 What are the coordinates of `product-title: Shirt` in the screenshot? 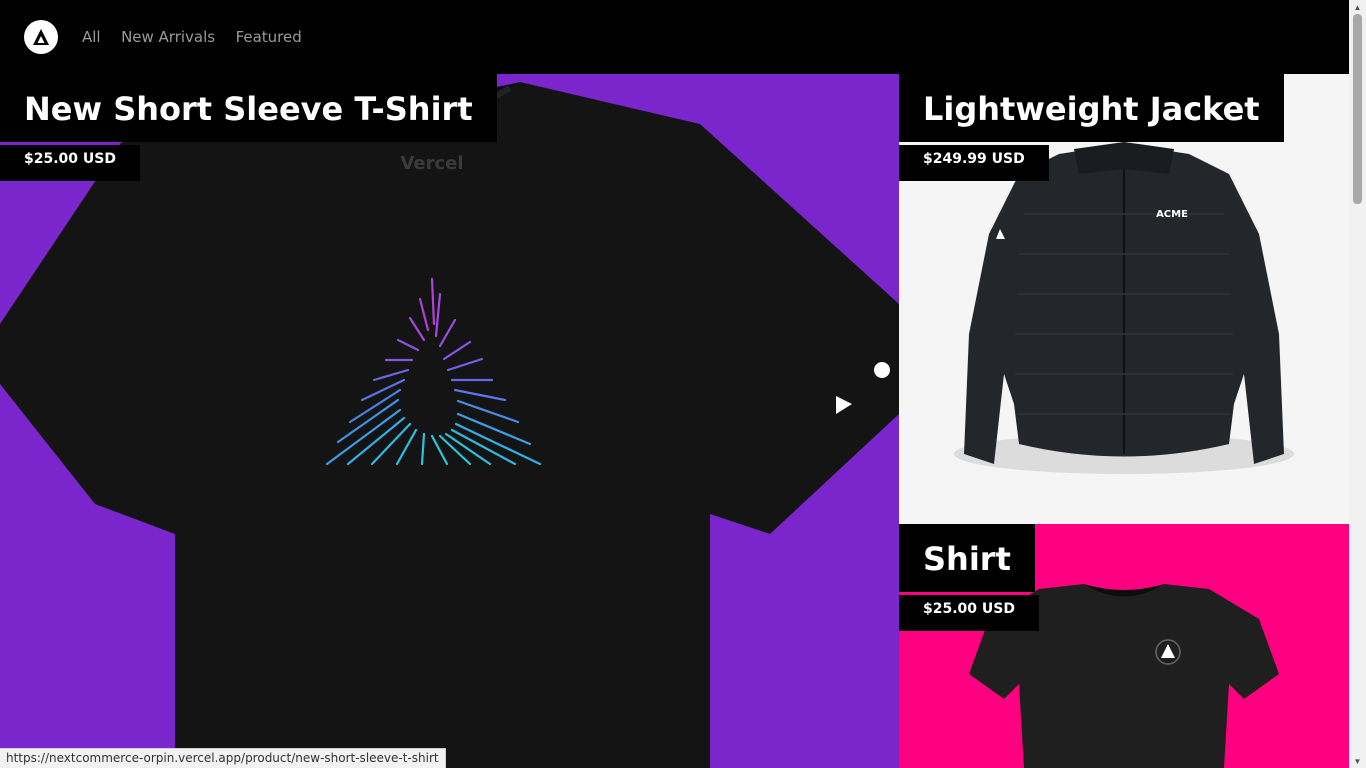 It's located at (967, 558).